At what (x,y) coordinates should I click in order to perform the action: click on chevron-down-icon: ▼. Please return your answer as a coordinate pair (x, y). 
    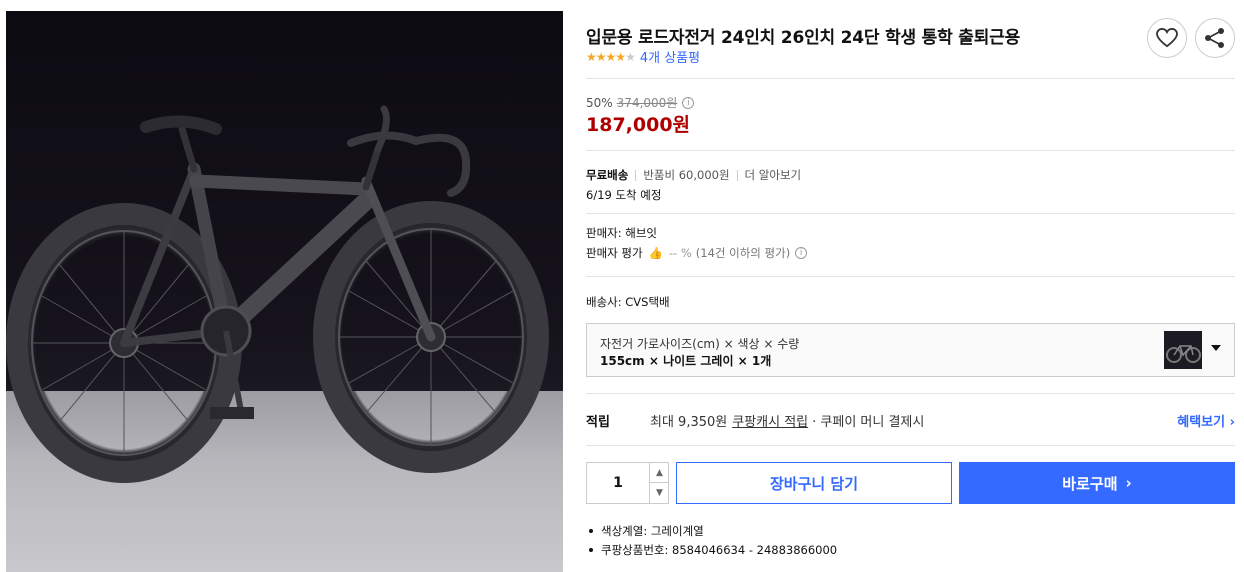
    Looking at the image, I should click on (659, 493).